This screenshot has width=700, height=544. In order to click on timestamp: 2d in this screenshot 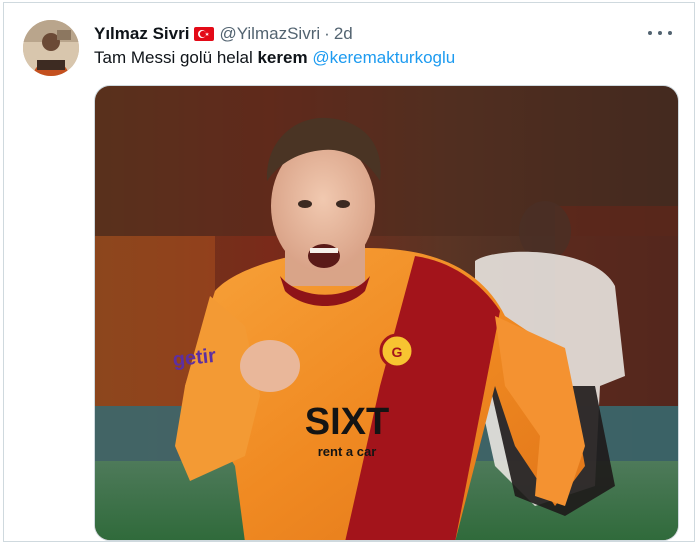, I will do `click(343, 34)`.